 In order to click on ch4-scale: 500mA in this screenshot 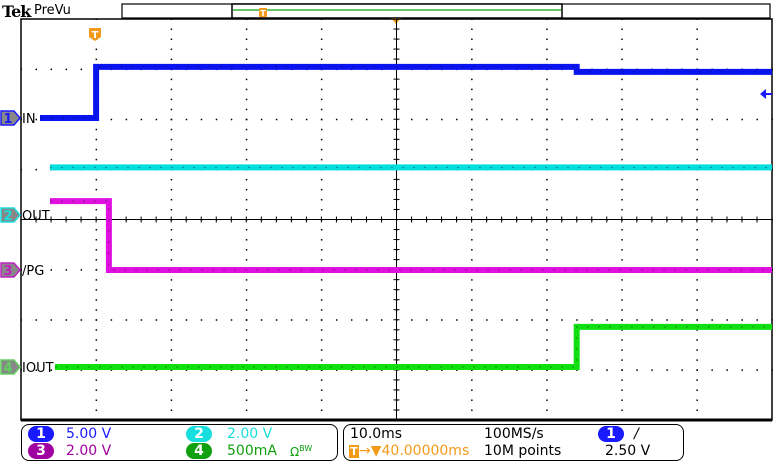, I will do `click(252, 451)`.